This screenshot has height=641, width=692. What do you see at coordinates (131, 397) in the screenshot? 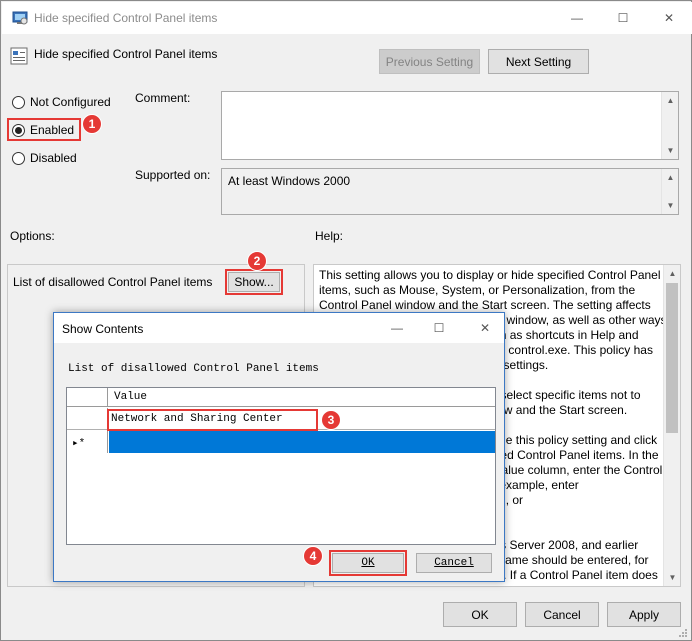
I see `grid-column-header: Value` at bounding box center [131, 397].